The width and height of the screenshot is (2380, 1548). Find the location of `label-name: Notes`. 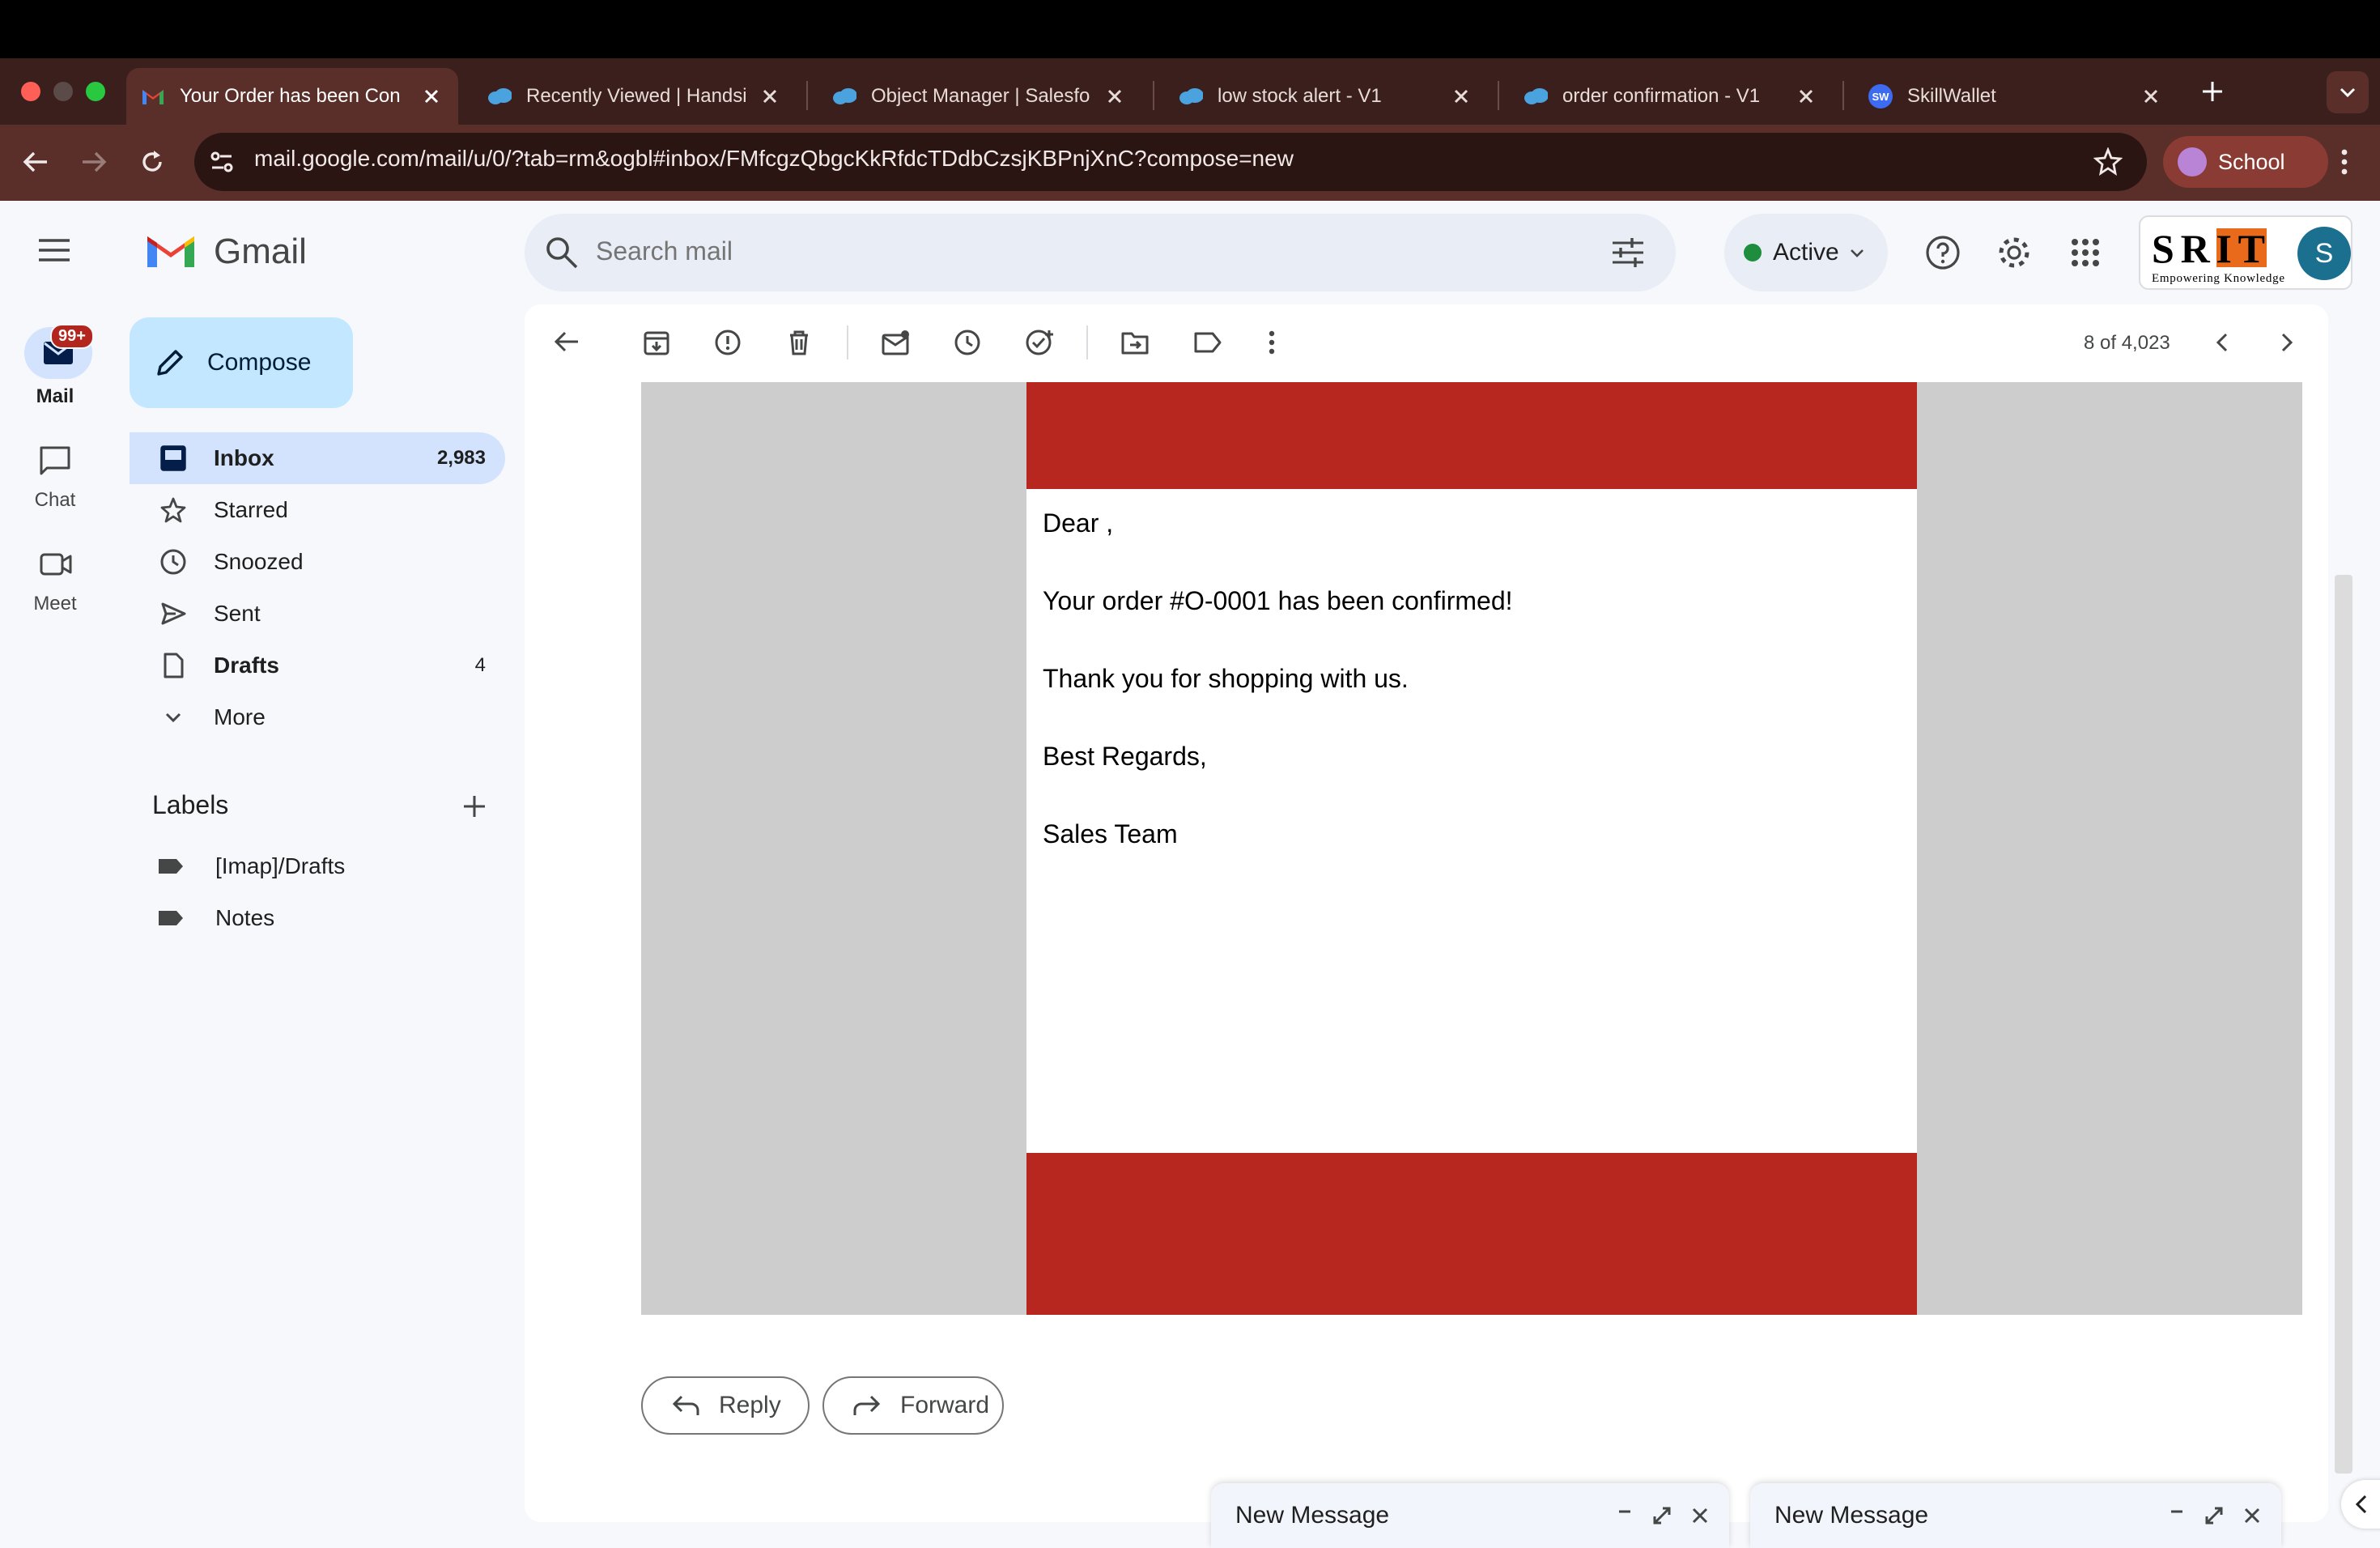

label-name: Notes is located at coordinates (245, 917).